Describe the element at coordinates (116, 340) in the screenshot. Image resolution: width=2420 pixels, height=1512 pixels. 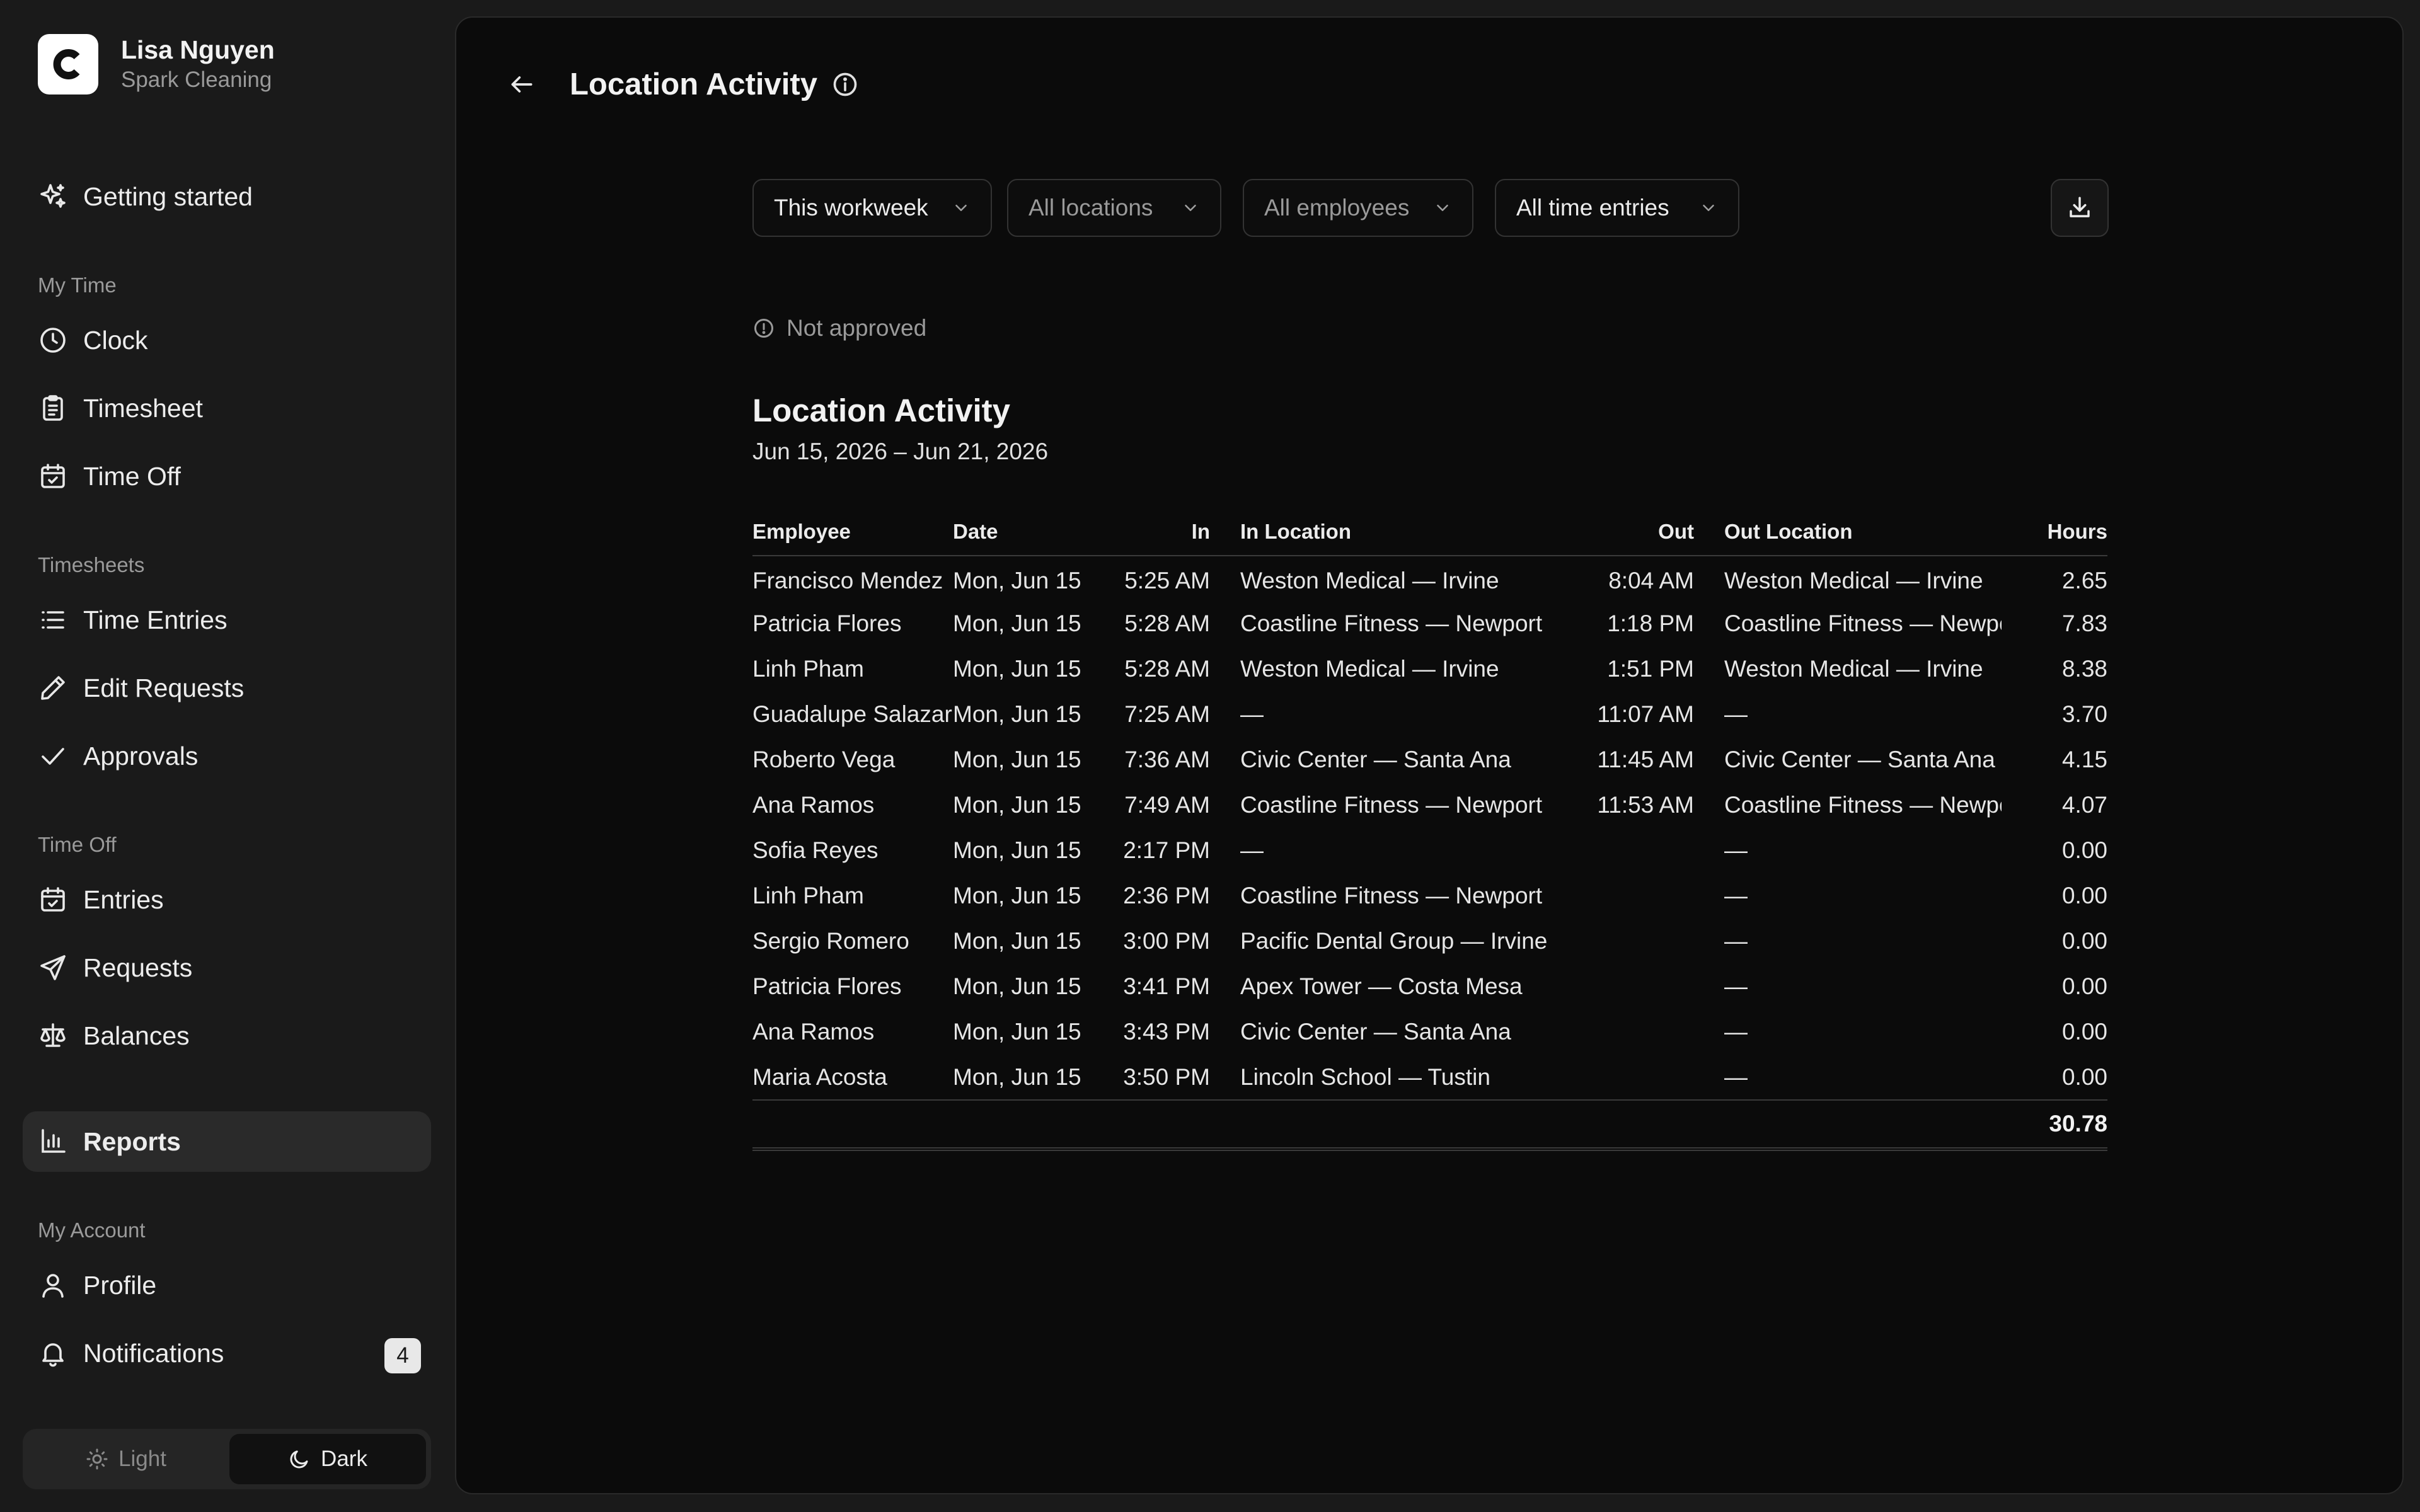
I see `nav-label: Clock` at that location.